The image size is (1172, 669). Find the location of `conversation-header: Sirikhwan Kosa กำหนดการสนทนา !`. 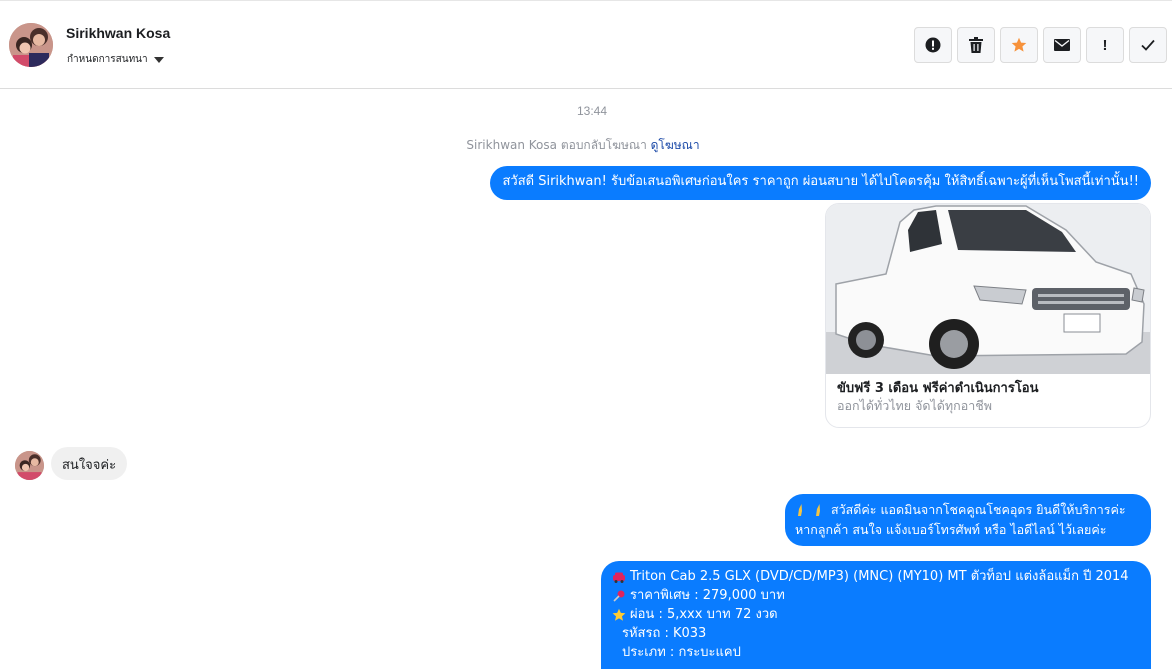

conversation-header: Sirikhwan Kosa กำหนดการสนทนา ! is located at coordinates (586, 44).